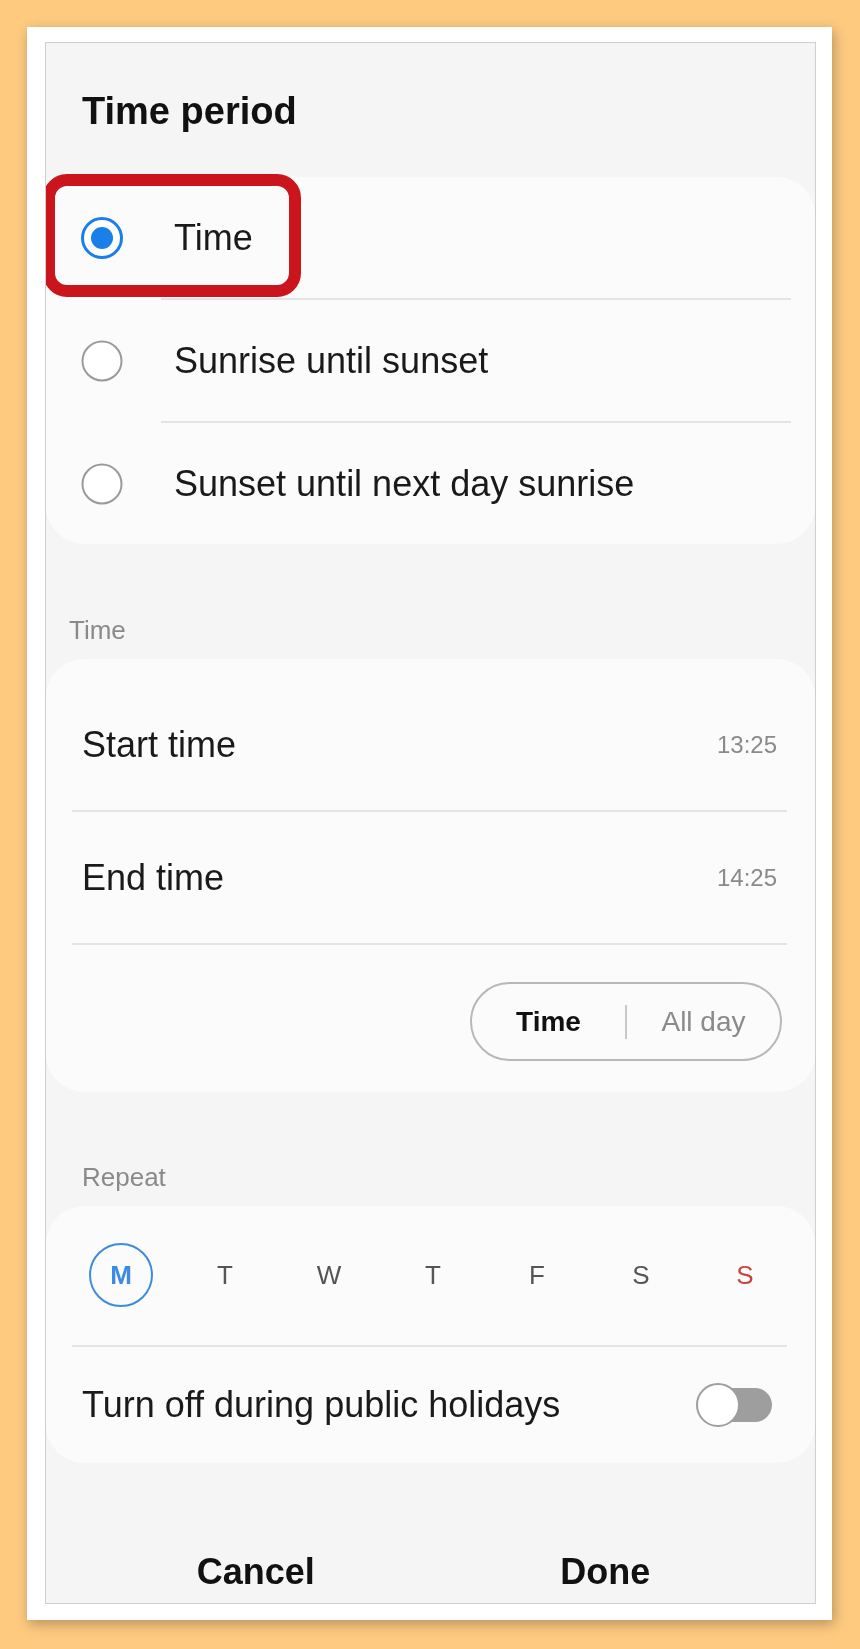 The image size is (860, 1649). Describe the element at coordinates (189, 111) in the screenshot. I see `dialog-title: Time period` at that location.